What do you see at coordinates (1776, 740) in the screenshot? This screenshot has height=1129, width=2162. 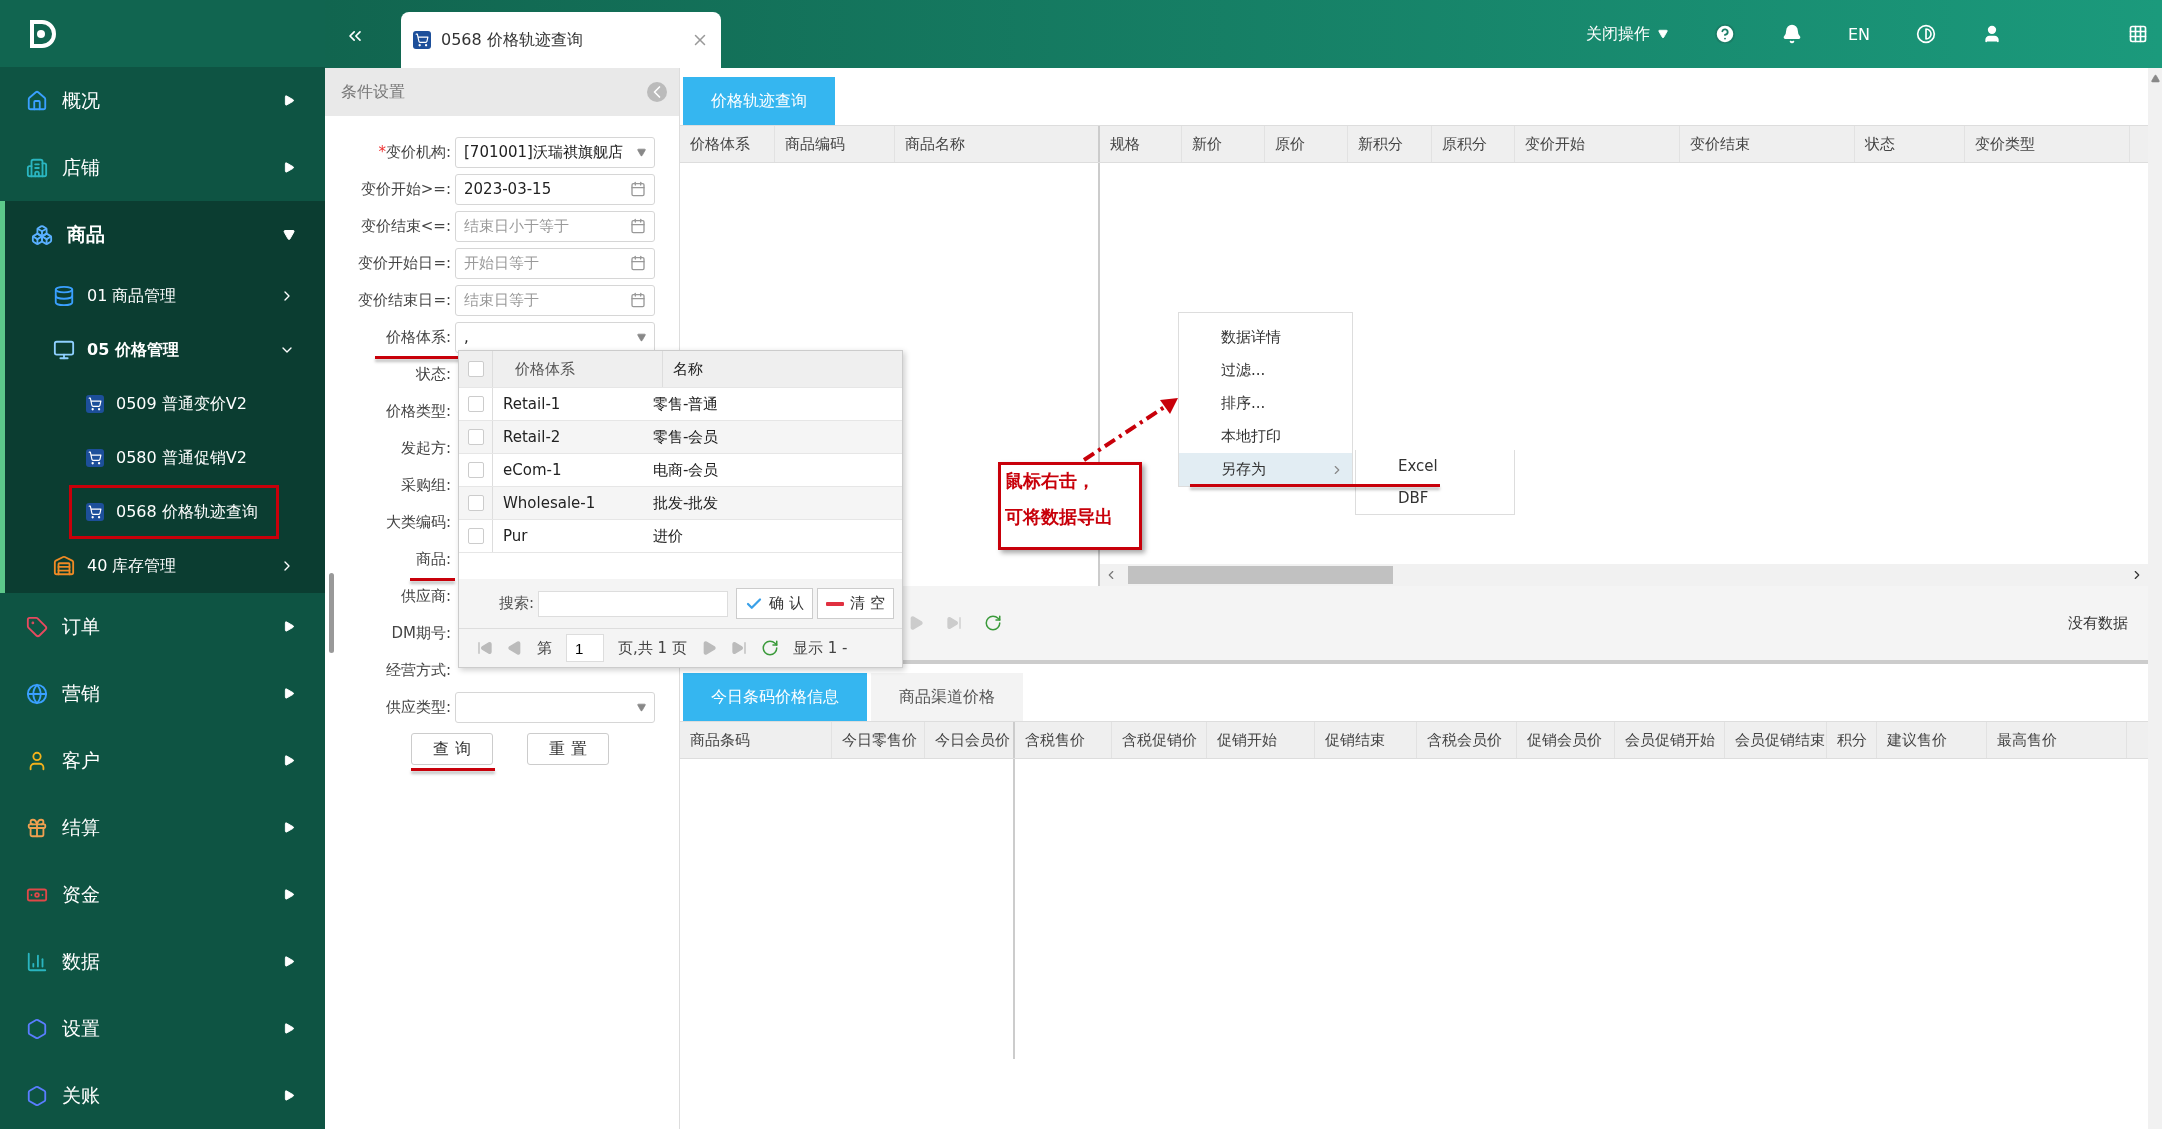 I see `column-header: 会员促销结束` at bounding box center [1776, 740].